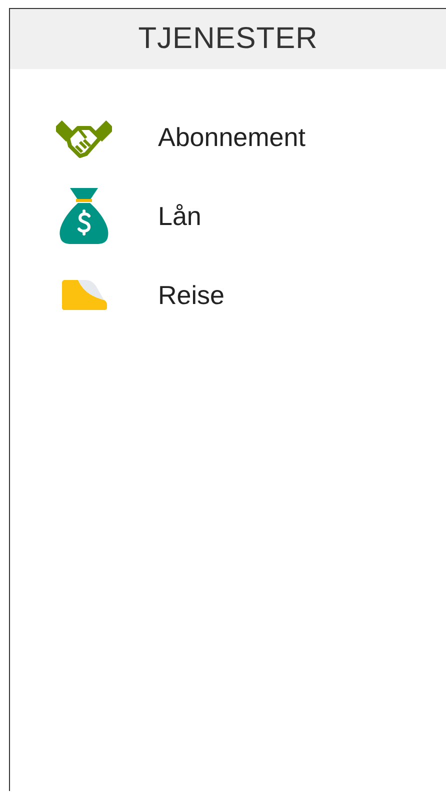 The height and width of the screenshot is (792, 446). I want to click on service-label: Reise, so click(191, 295).